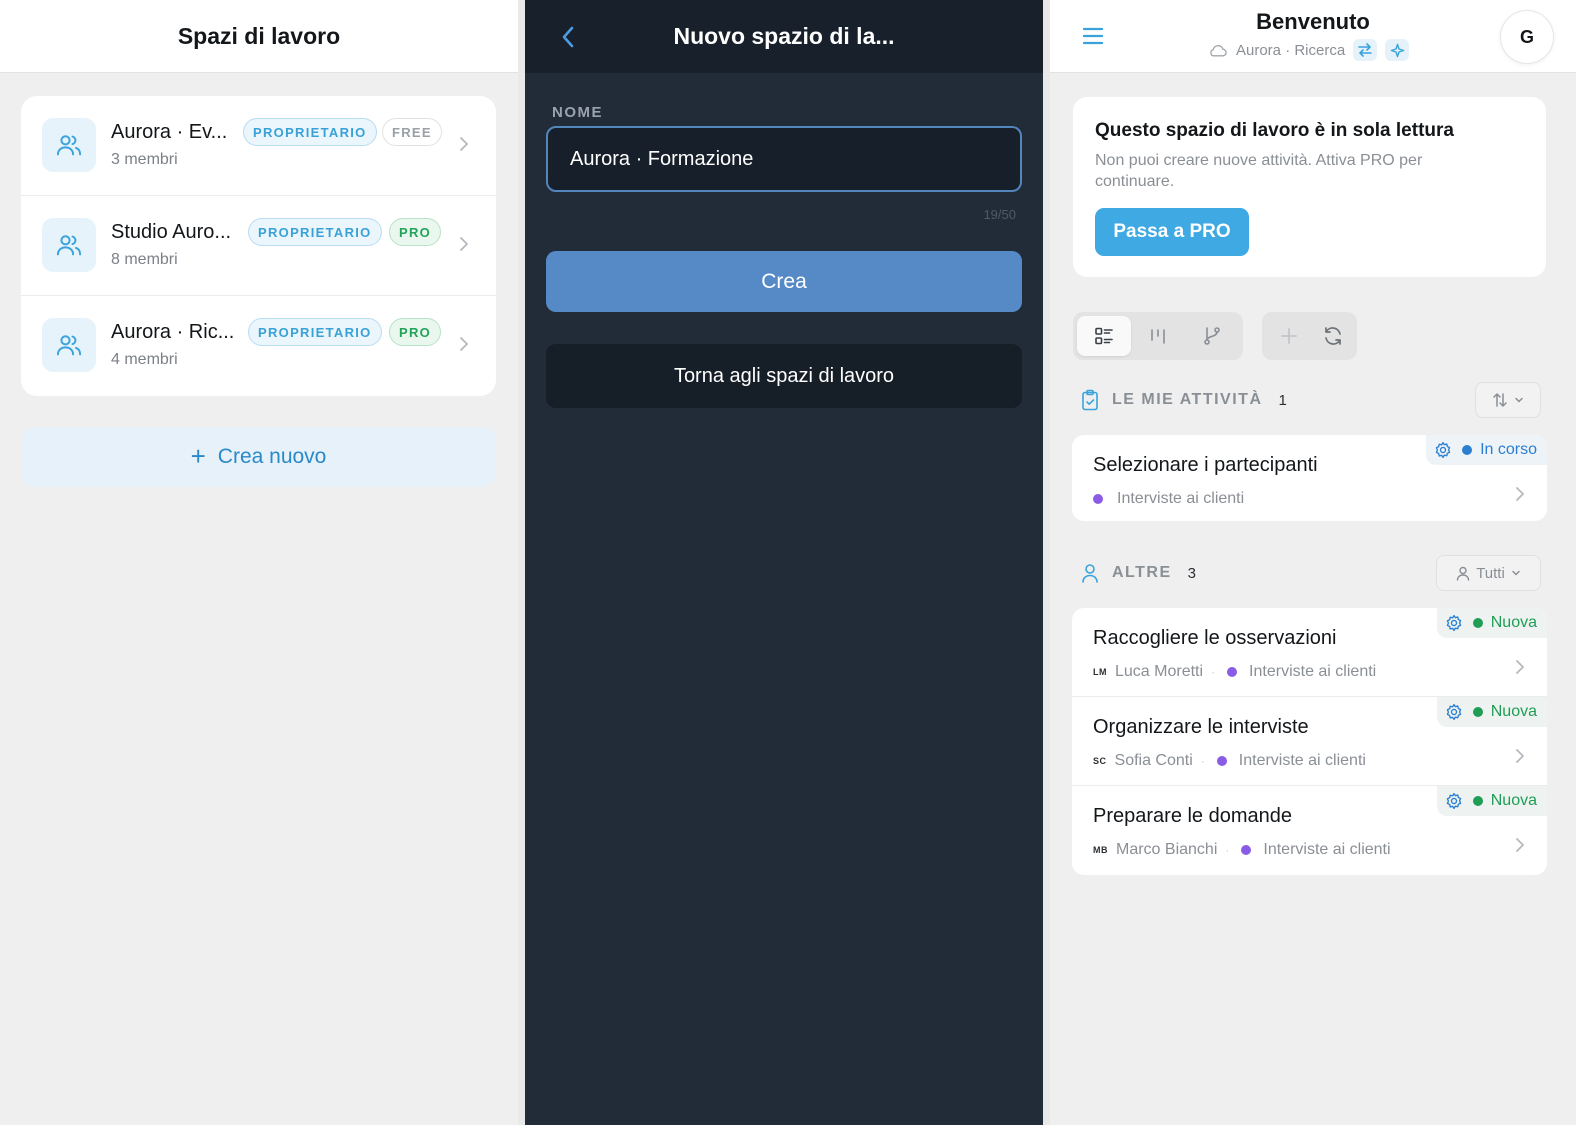 This screenshot has width=1576, height=1125. I want to click on board-view-icon, so click(1158, 336).